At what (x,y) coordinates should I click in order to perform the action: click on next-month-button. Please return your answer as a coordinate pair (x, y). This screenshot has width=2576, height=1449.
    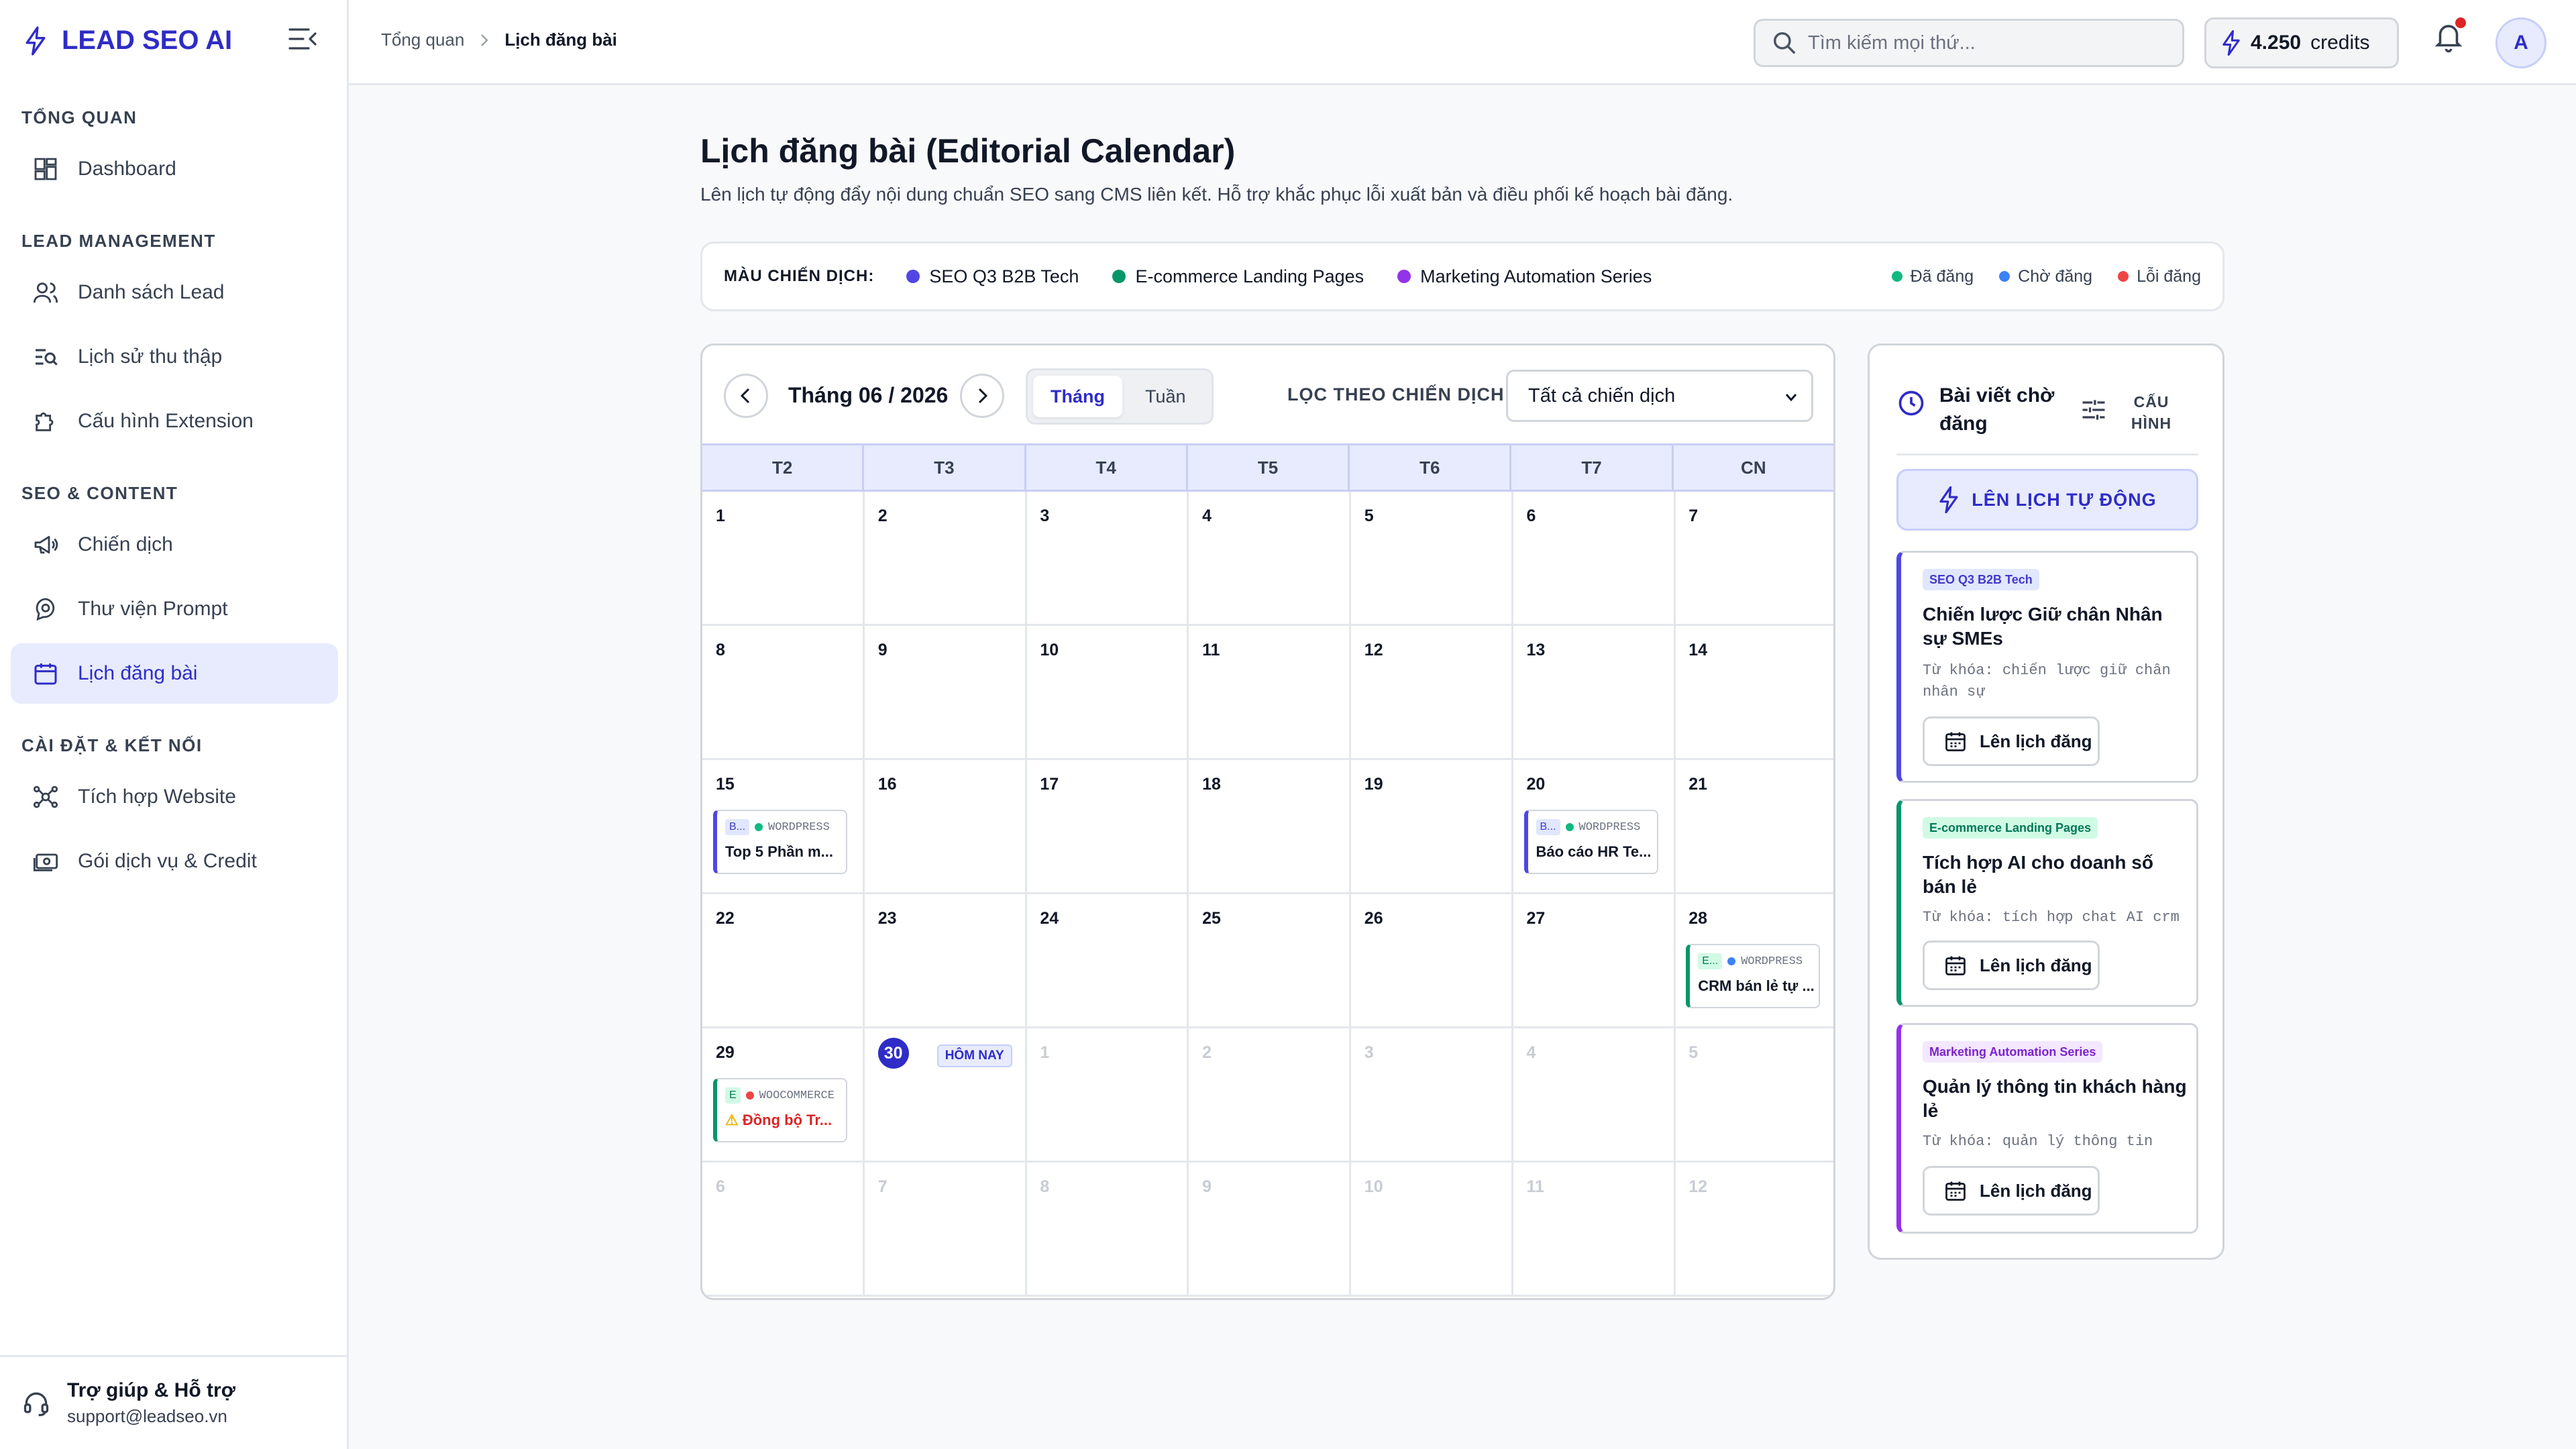
    Looking at the image, I should click on (982, 396).